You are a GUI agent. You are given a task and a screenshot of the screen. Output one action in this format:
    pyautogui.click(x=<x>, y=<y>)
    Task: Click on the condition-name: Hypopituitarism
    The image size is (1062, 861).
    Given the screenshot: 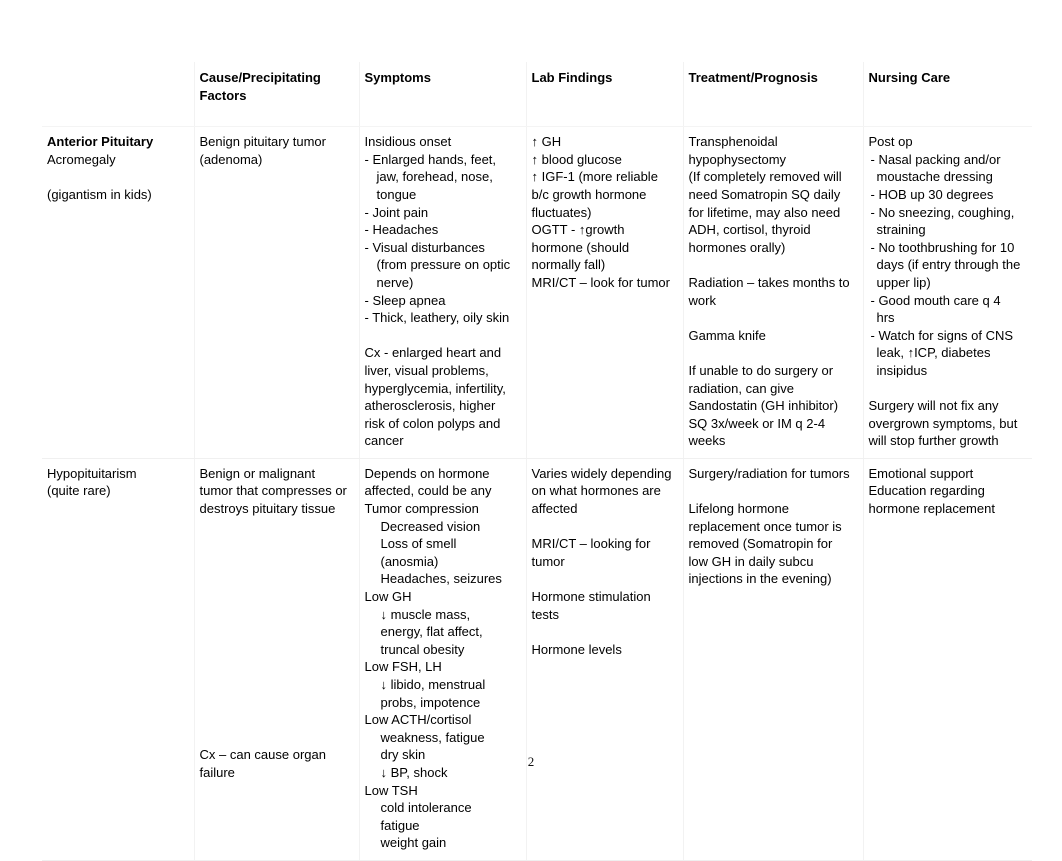 What is the action you would take?
    pyautogui.click(x=92, y=473)
    